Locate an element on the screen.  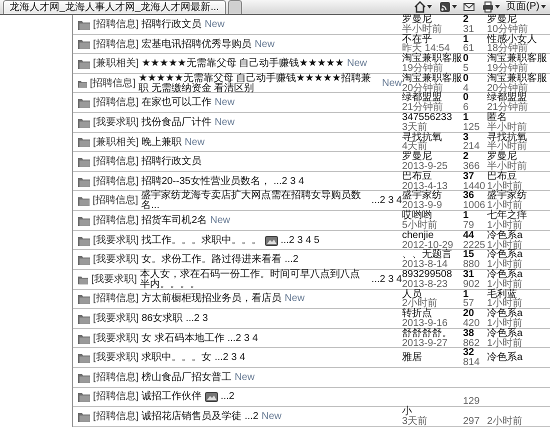
author-link: 893299508 is located at coordinates (432, 275).